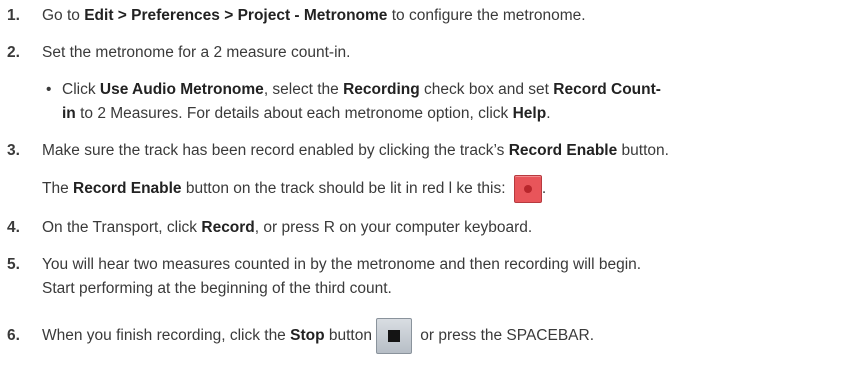 The width and height of the screenshot is (848, 365). I want to click on step-number: 4., so click(13, 227).